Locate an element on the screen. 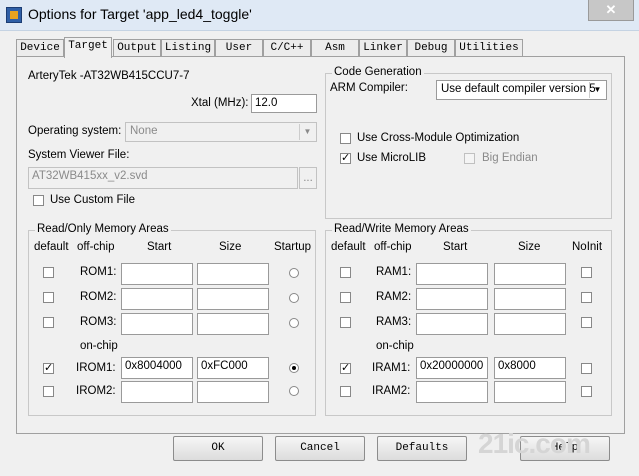 This screenshot has width=639, height=476. iram1-label: IRAM1: is located at coordinates (391, 368).